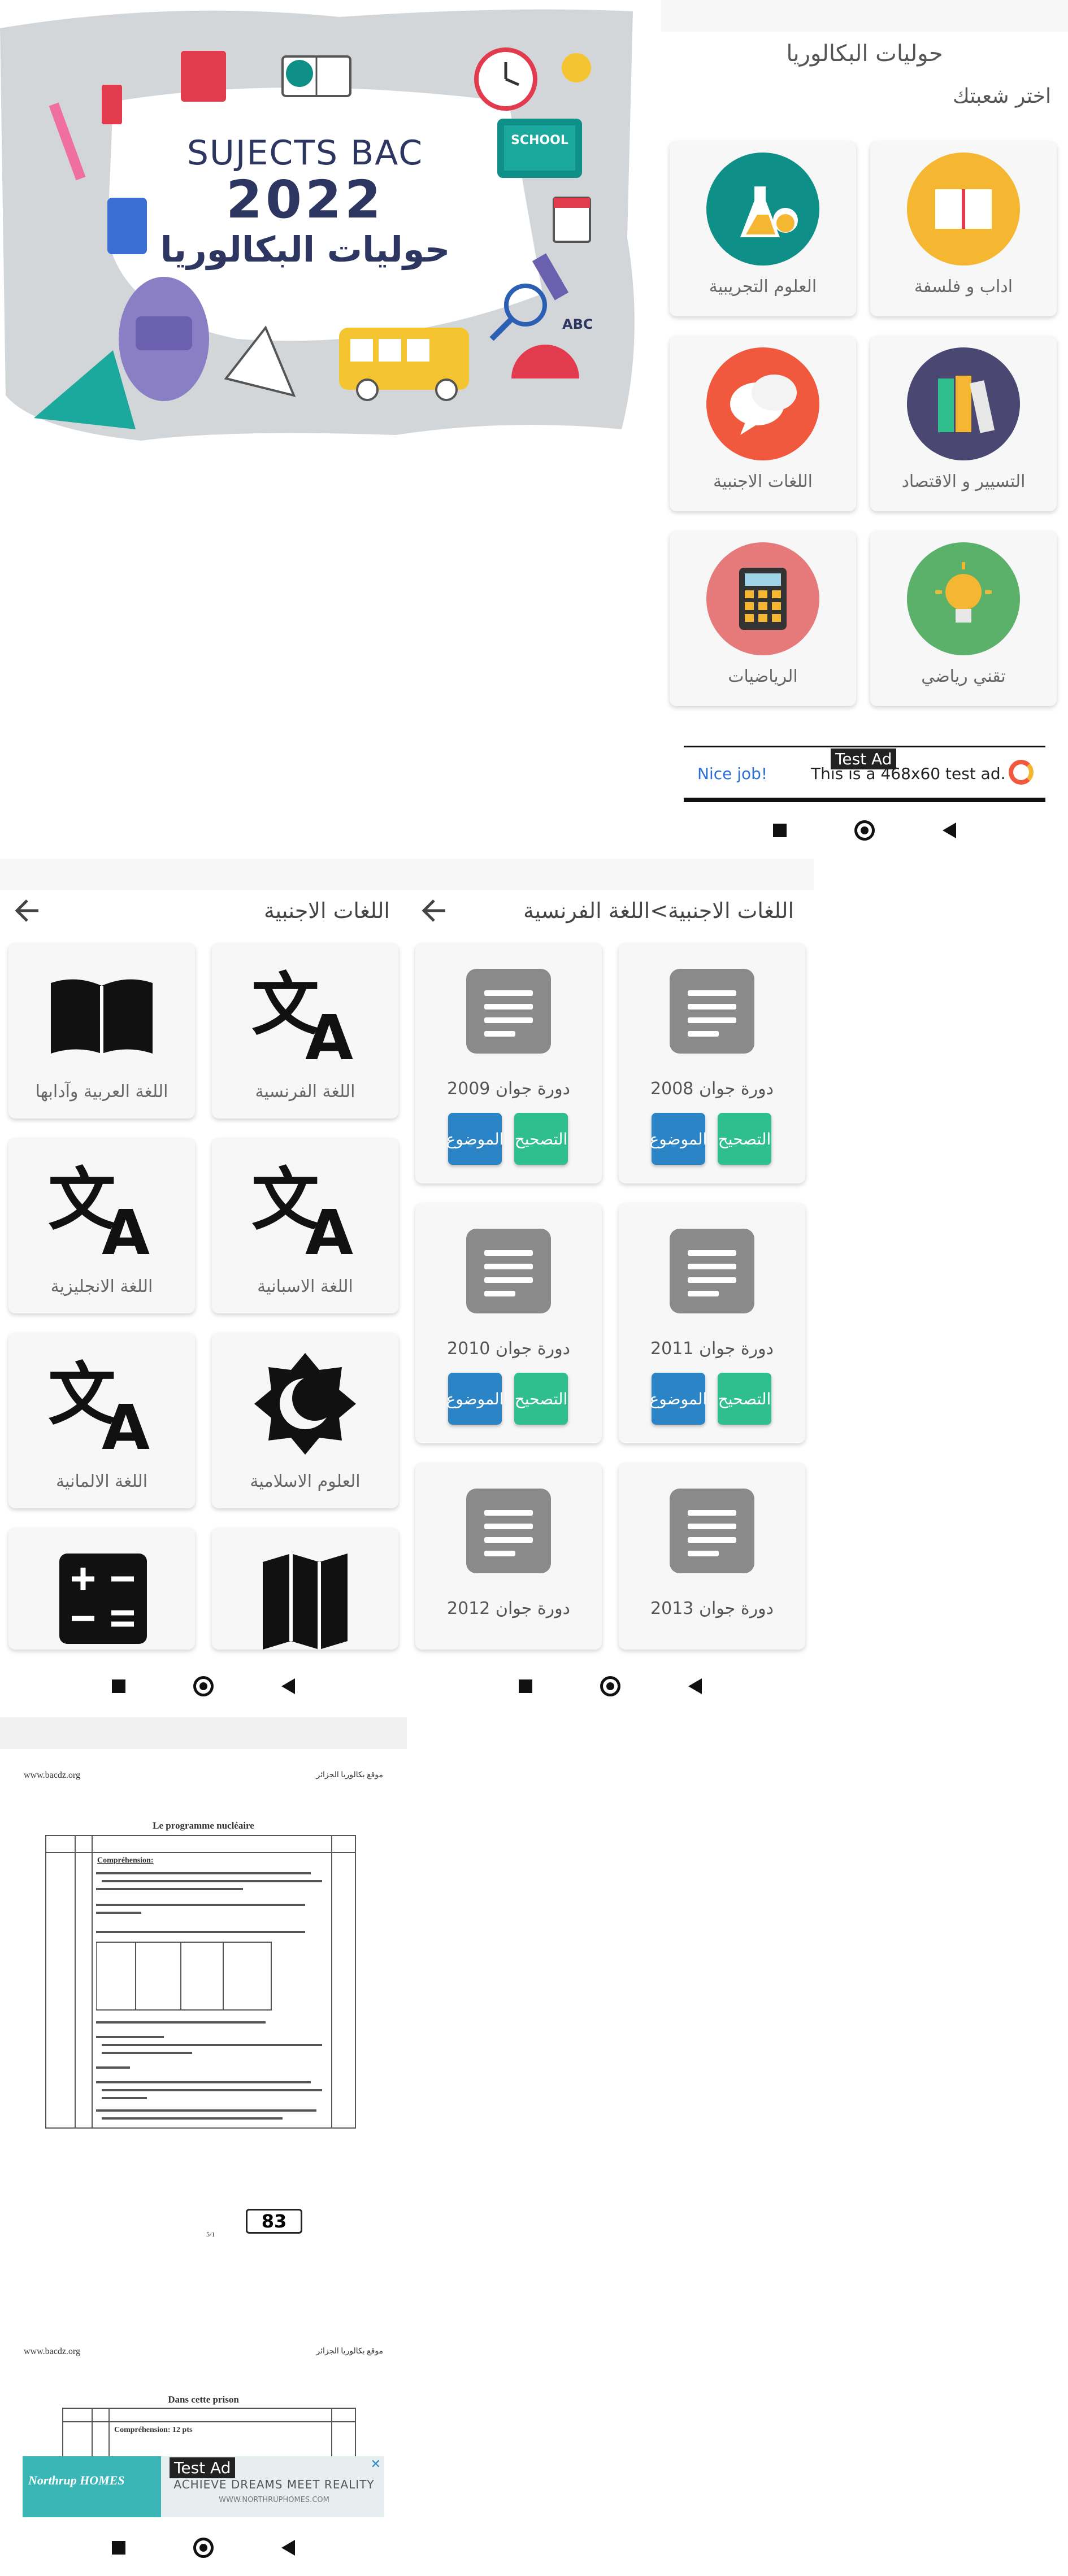 The height and width of the screenshot is (2576, 1068). What do you see at coordinates (305, 1031) in the screenshot?
I see `language-card-french: 文A اللغة الفرنسية` at bounding box center [305, 1031].